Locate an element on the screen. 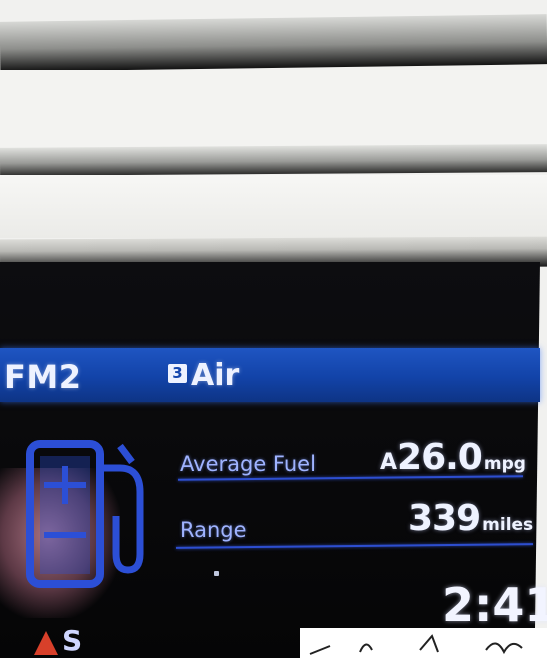  average-fuel-mode: A is located at coordinates (389, 462).